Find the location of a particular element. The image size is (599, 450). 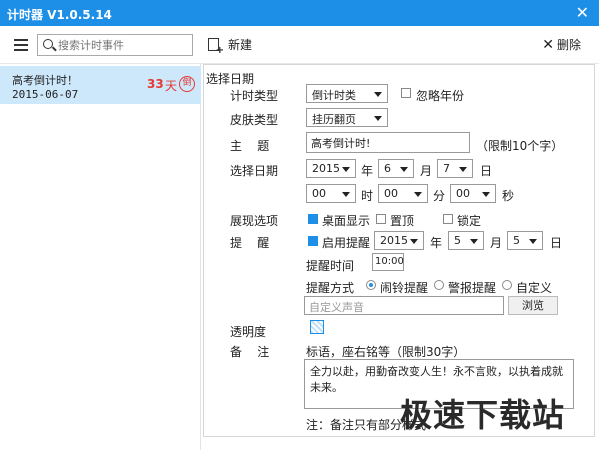

month-unit: 月 is located at coordinates (426, 171).